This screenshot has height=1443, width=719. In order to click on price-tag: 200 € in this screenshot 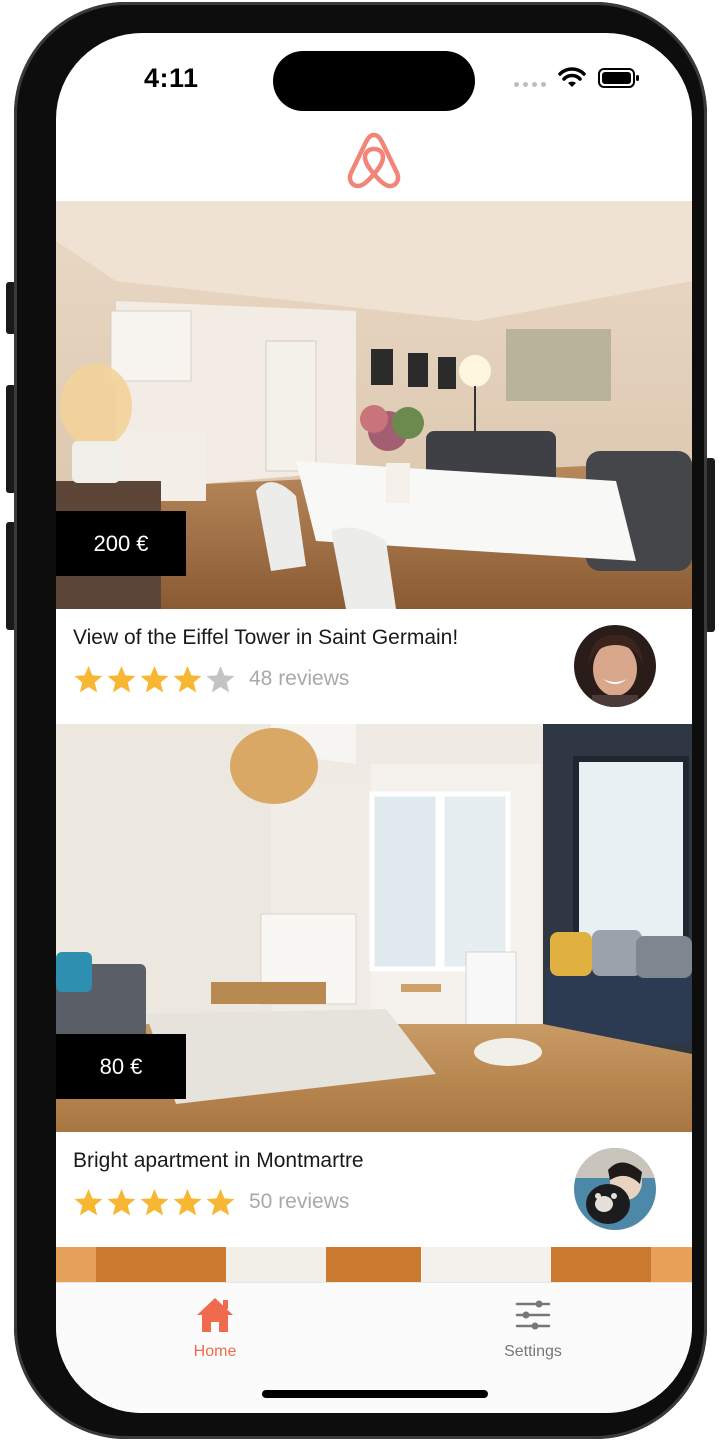, I will do `click(121, 543)`.